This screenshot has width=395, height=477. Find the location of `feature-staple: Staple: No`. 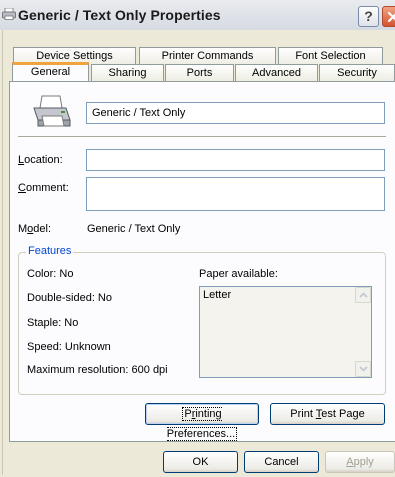

feature-staple: Staple: No is located at coordinates (53, 323).